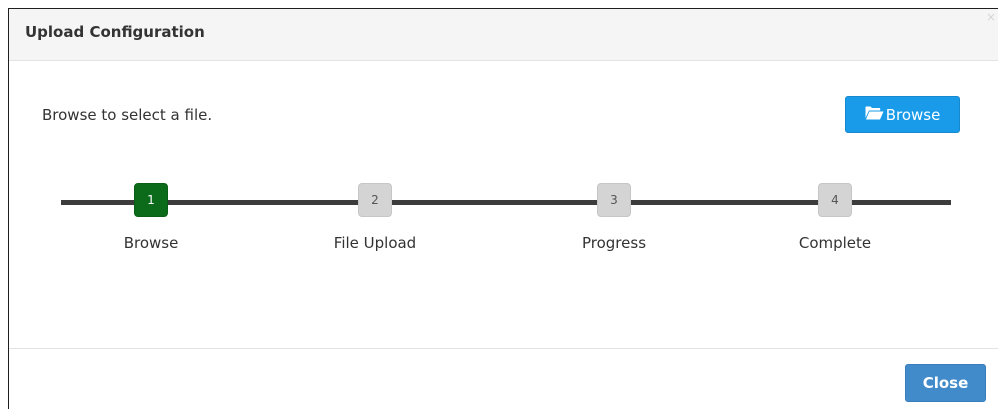 Image resolution: width=998 pixels, height=409 pixels. Describe the element at coordinates (991, 17) in the screenshot. I see `close-icon: ×` at that location.